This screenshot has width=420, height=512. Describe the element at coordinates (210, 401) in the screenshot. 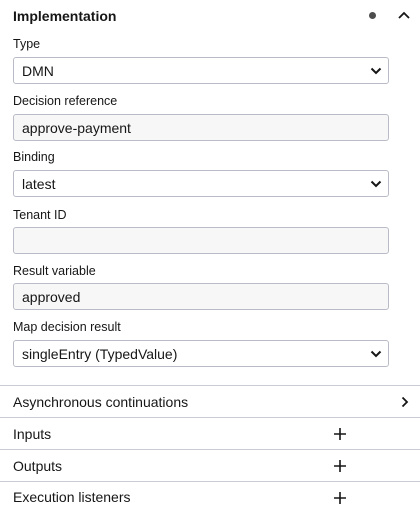

I see `asynchronous-continuations-section: Asynchronous continuations` at that location.